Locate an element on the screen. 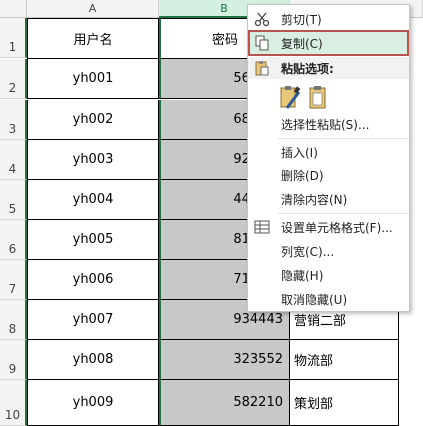 Image resolution: width=423 pixels, height=426 pixels. scissors-icon is located at coordinates (262, 19).